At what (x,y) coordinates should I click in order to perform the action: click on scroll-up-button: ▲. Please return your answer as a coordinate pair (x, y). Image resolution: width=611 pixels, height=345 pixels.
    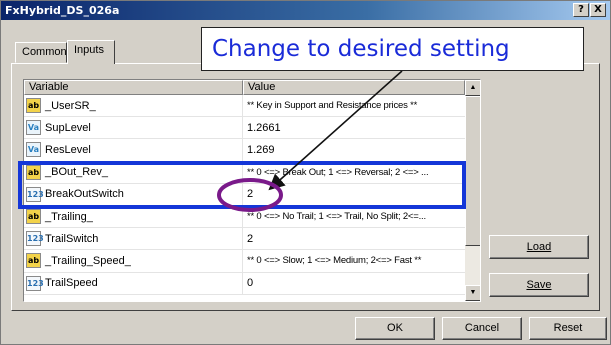
    Looking at the image, I should click on (472, 88).